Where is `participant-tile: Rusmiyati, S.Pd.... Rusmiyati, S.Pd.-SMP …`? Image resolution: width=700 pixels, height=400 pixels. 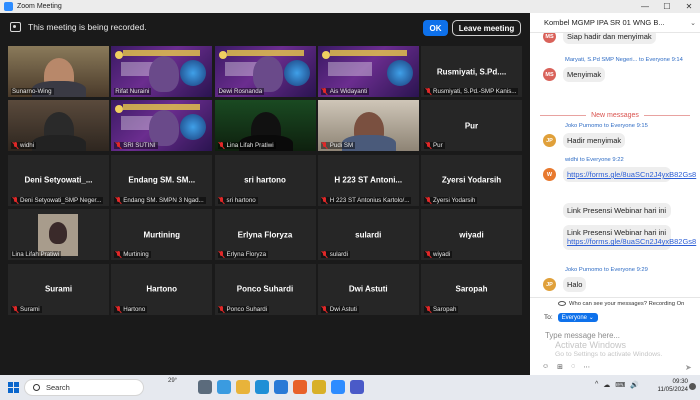 participant-tile: Rusmiyati, S.Pd.... Rusmiyati, S.Pd.-SMP … is located at coordinates (471, 71).